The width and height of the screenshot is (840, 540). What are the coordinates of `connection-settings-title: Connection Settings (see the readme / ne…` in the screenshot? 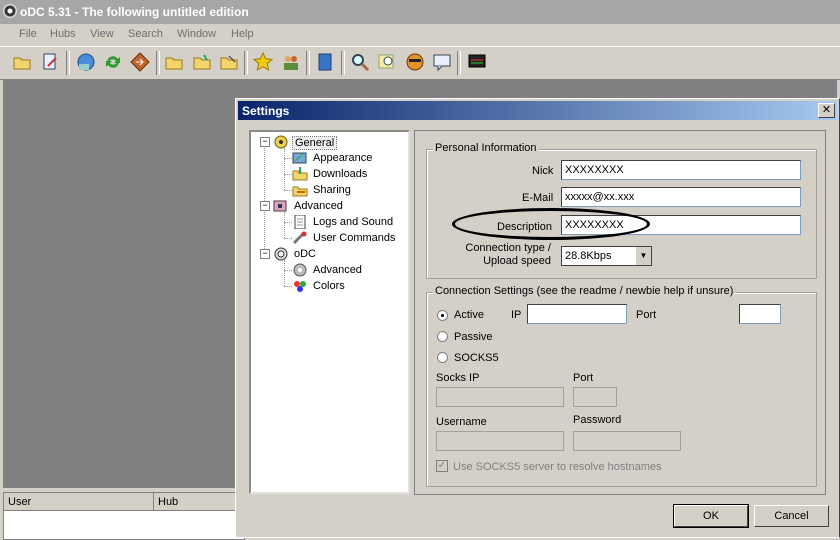 It's located at (584, 291).